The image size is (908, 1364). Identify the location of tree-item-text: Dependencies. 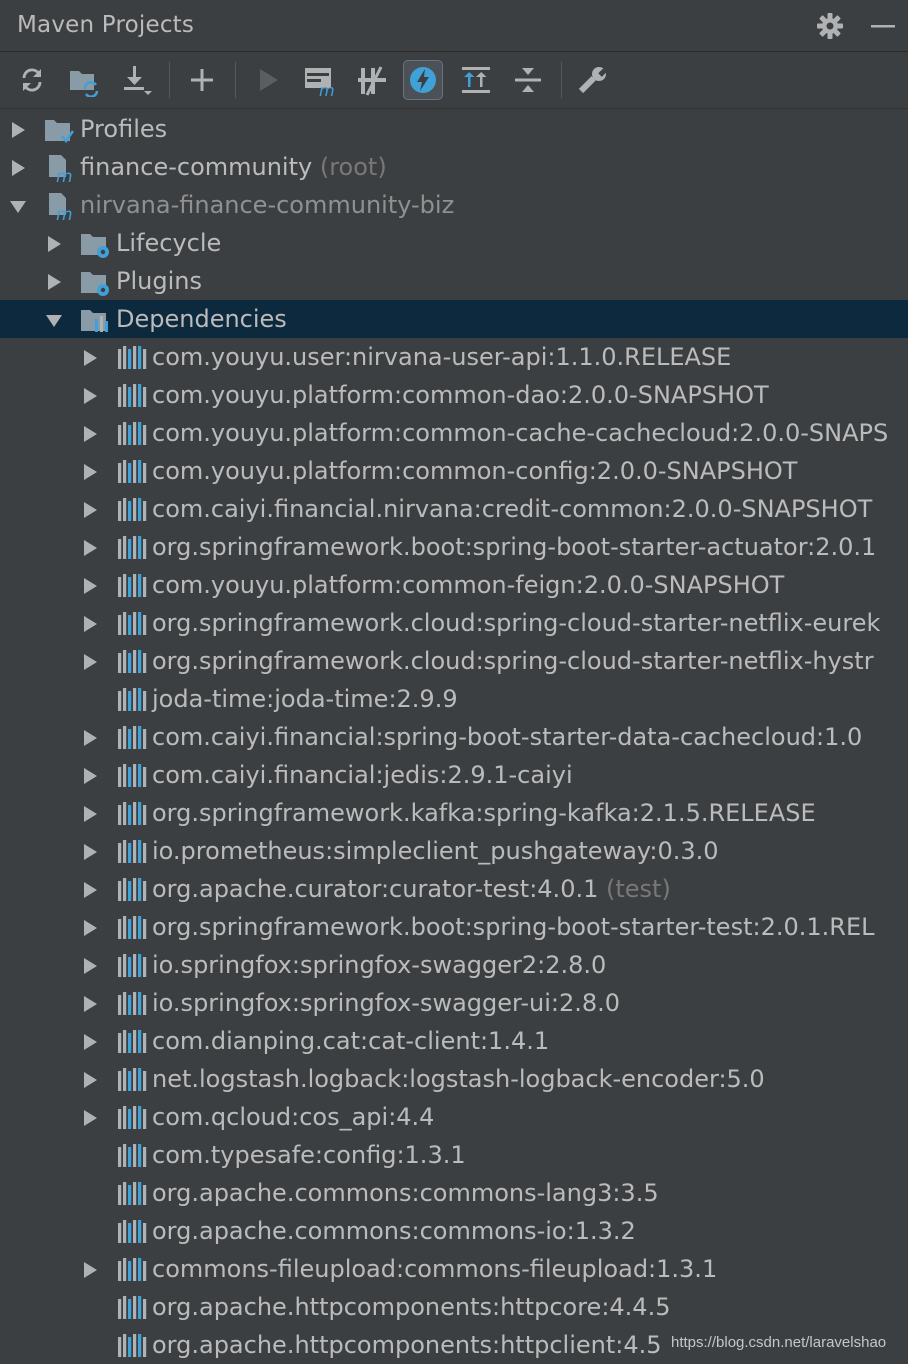
(201, 319).